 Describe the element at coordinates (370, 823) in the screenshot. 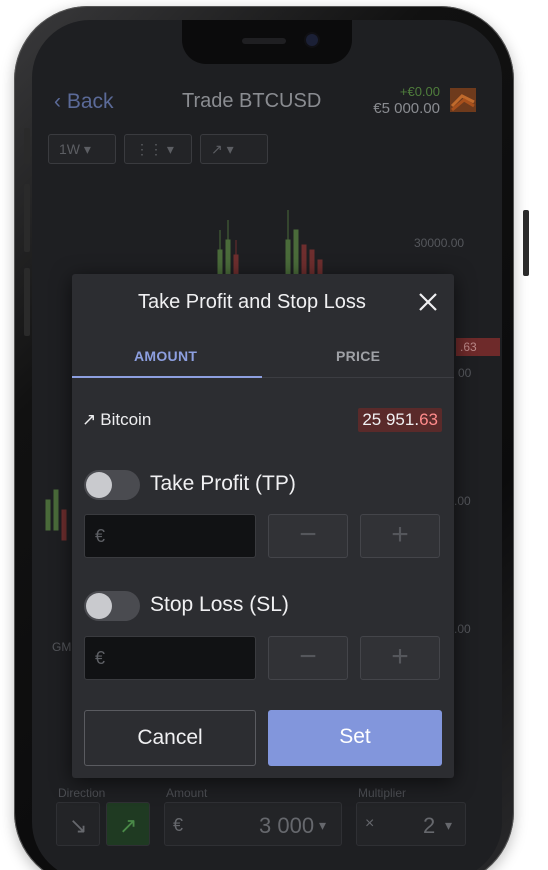

I see `multiplier-prefix: ×` at that location.